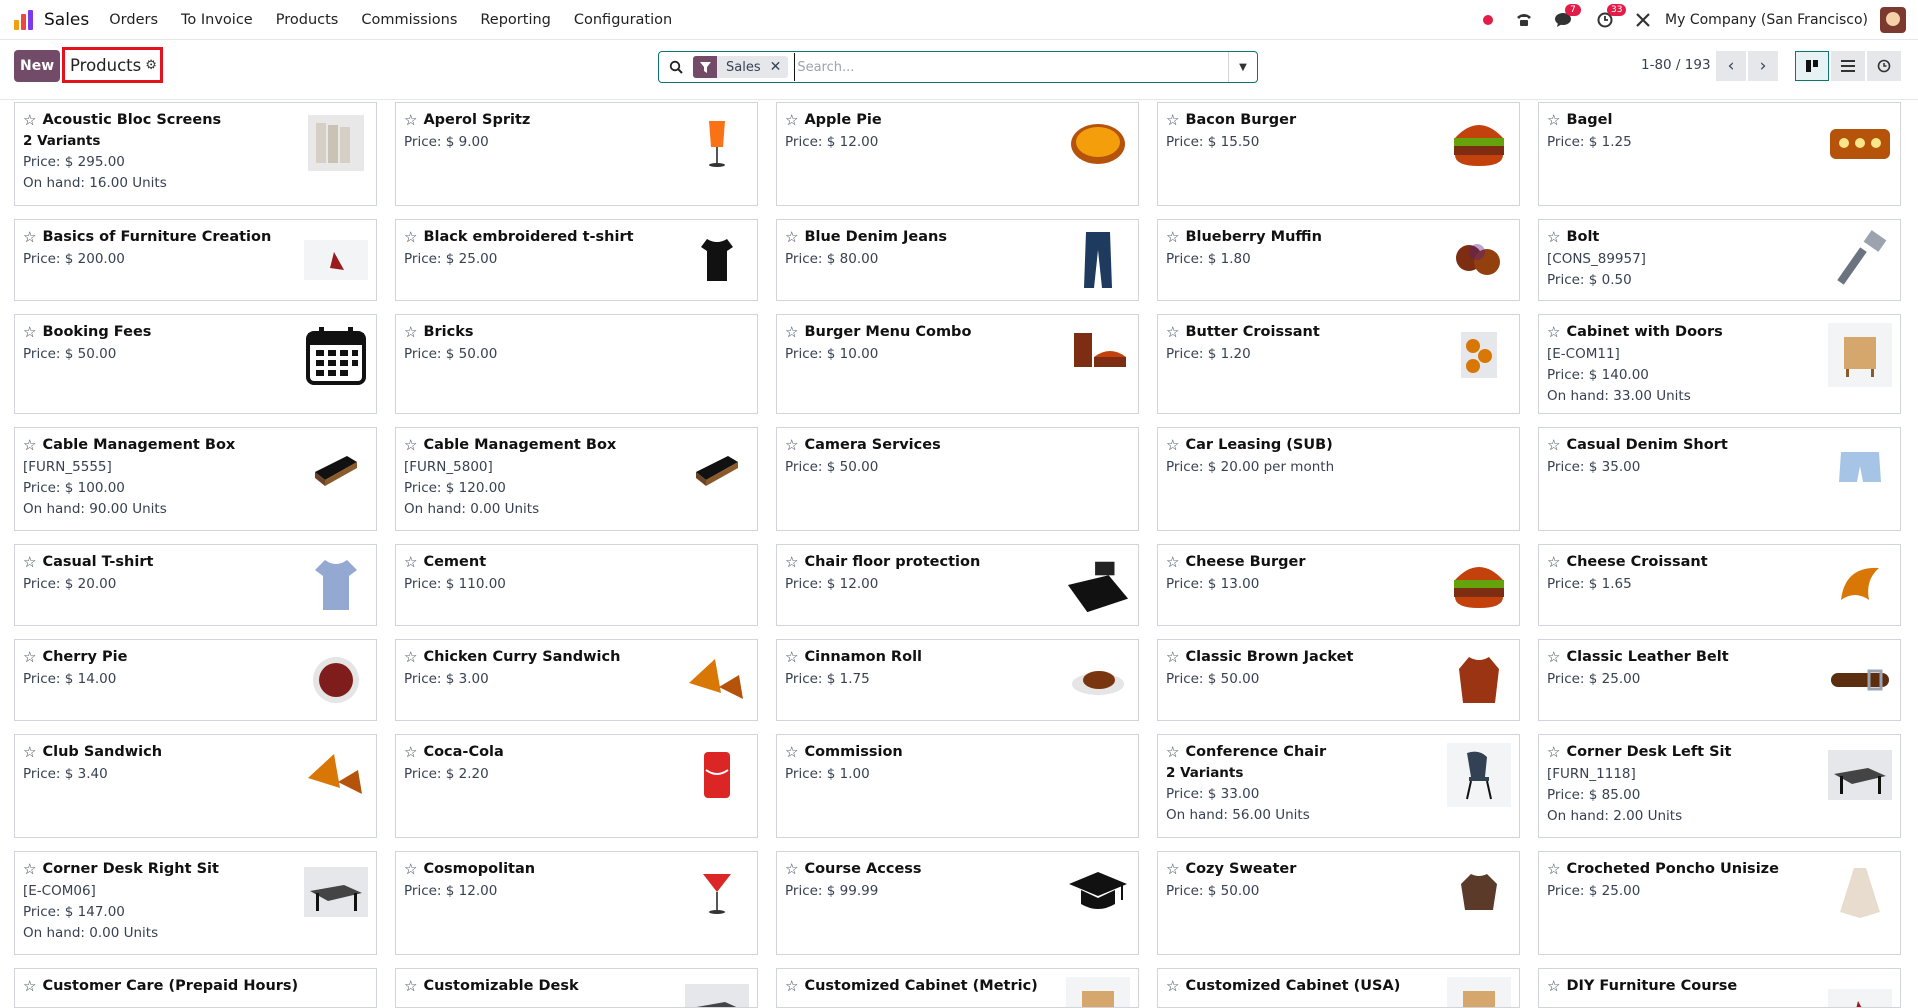 The image size is (1918, 1008). I want to click on product-card: ☆ Customized Cabinet (Metric), so click(957, 988).